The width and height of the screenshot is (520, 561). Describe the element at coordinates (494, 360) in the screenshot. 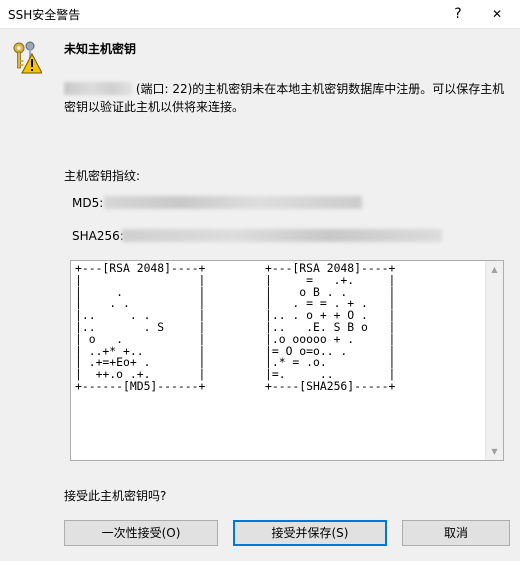

I see `vertical-scrollbar: ▲ ▼` at that location.